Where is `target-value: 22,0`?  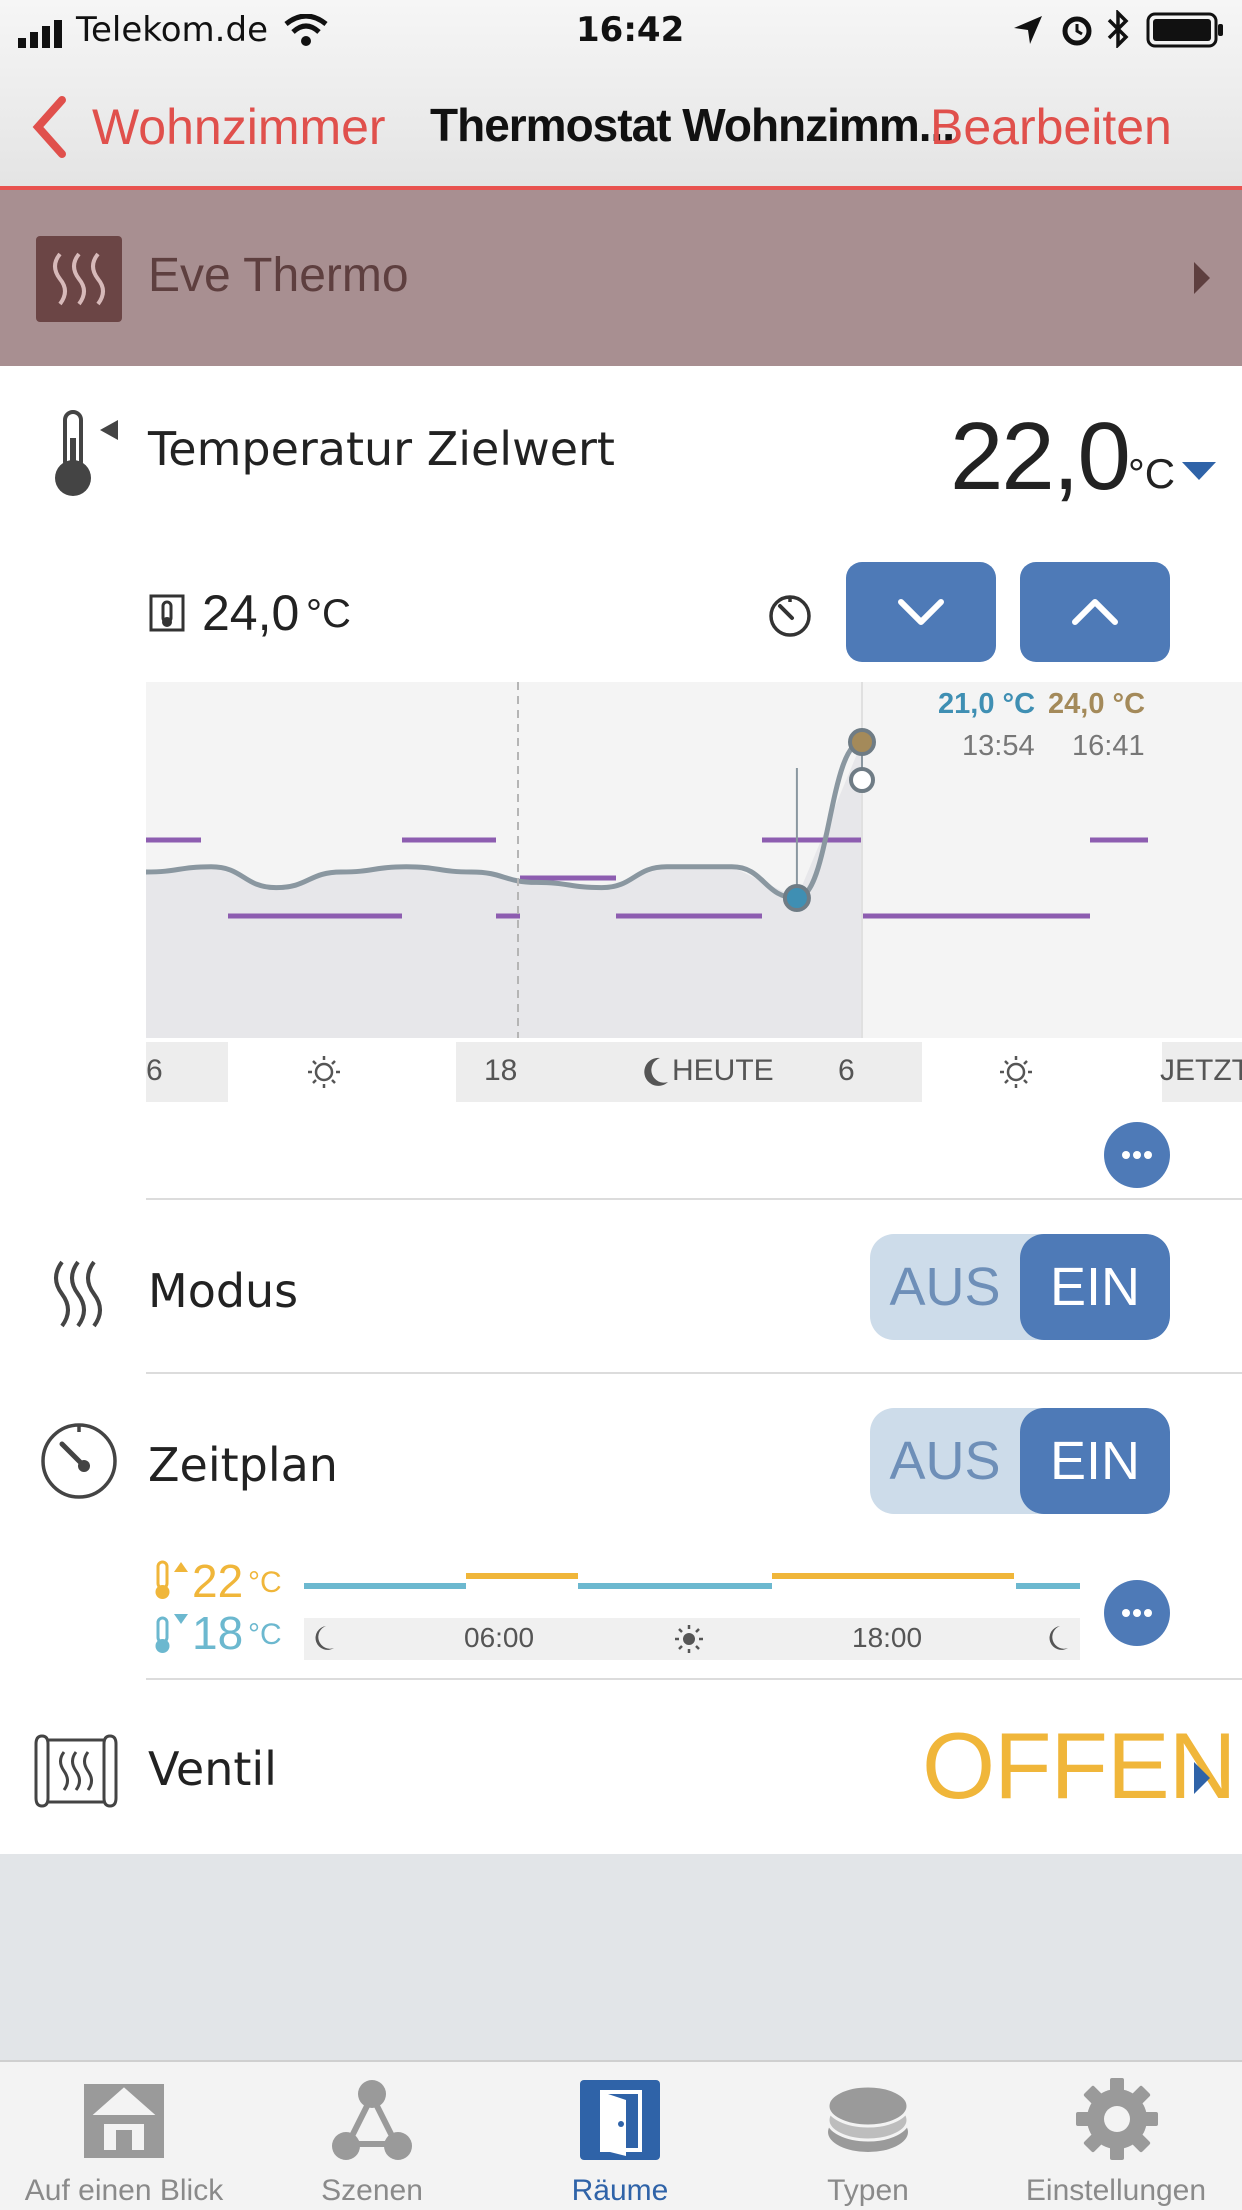 target-value: 22,0 is located at coordinates (1040, 456).